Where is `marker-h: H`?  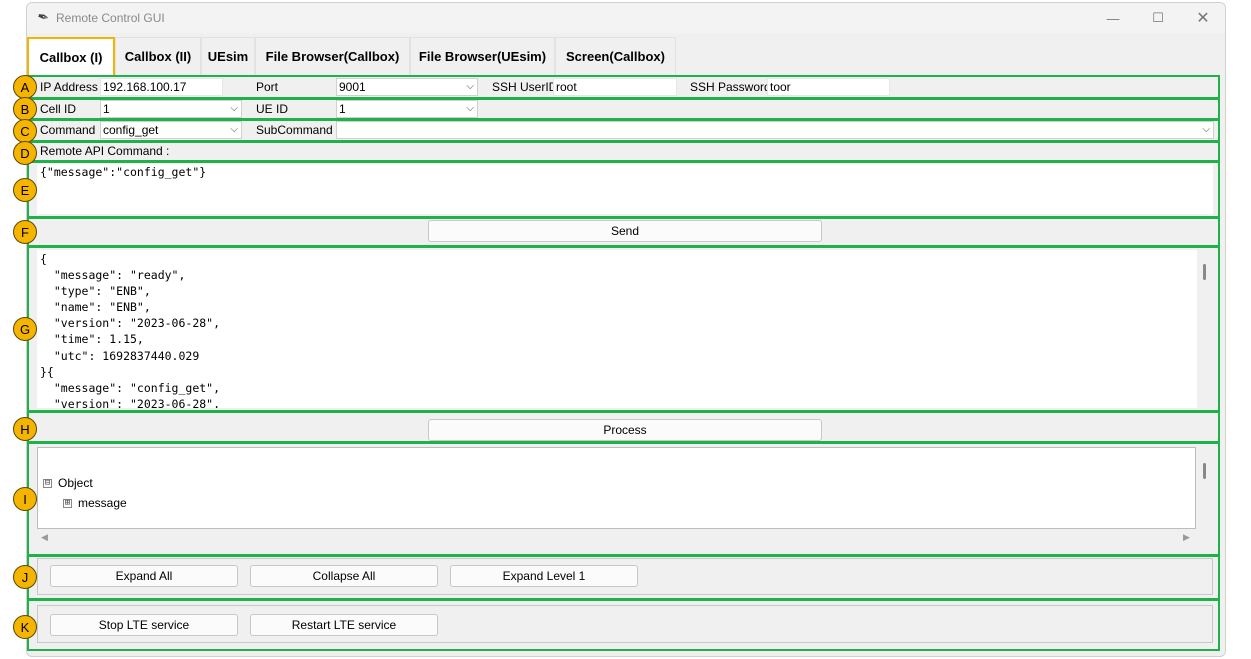 marker-h: H is located at coordinates (25, 429).